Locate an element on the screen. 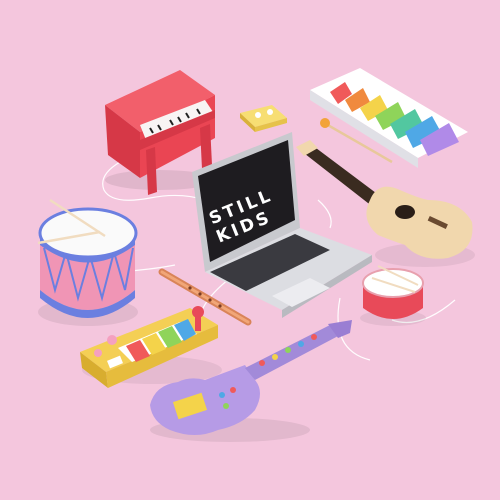 The width and height of the screenshot is (500, 500). small-drum-icon is located at coordinates (393, 295).